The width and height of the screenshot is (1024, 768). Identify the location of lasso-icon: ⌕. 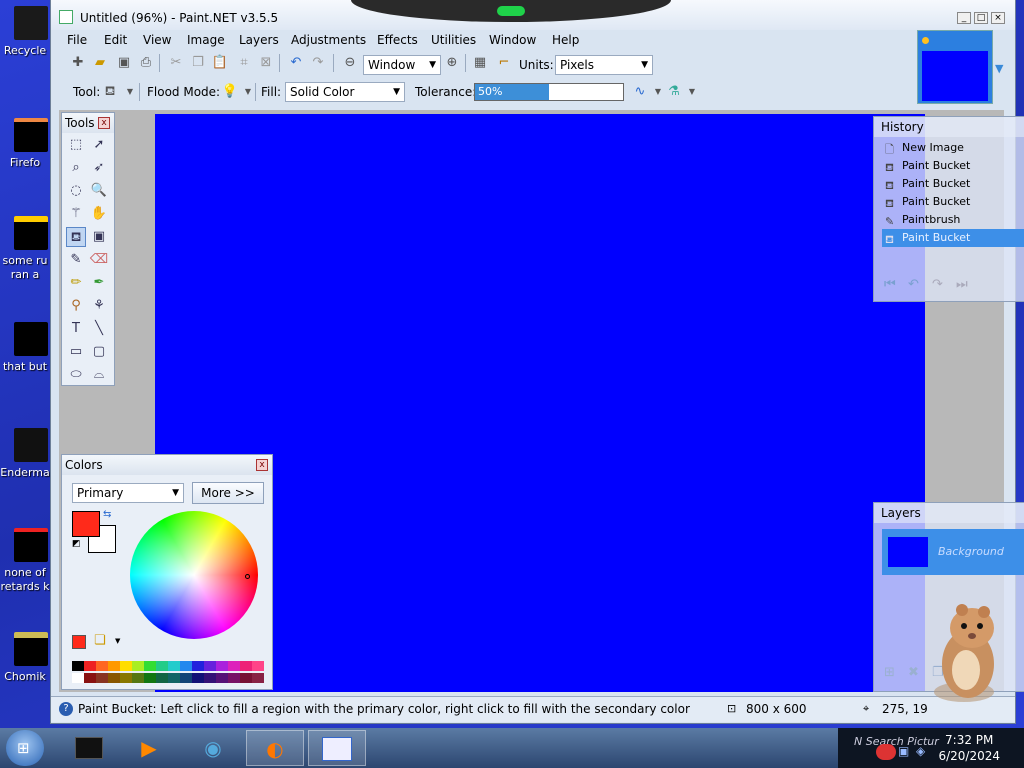
(76, 168).